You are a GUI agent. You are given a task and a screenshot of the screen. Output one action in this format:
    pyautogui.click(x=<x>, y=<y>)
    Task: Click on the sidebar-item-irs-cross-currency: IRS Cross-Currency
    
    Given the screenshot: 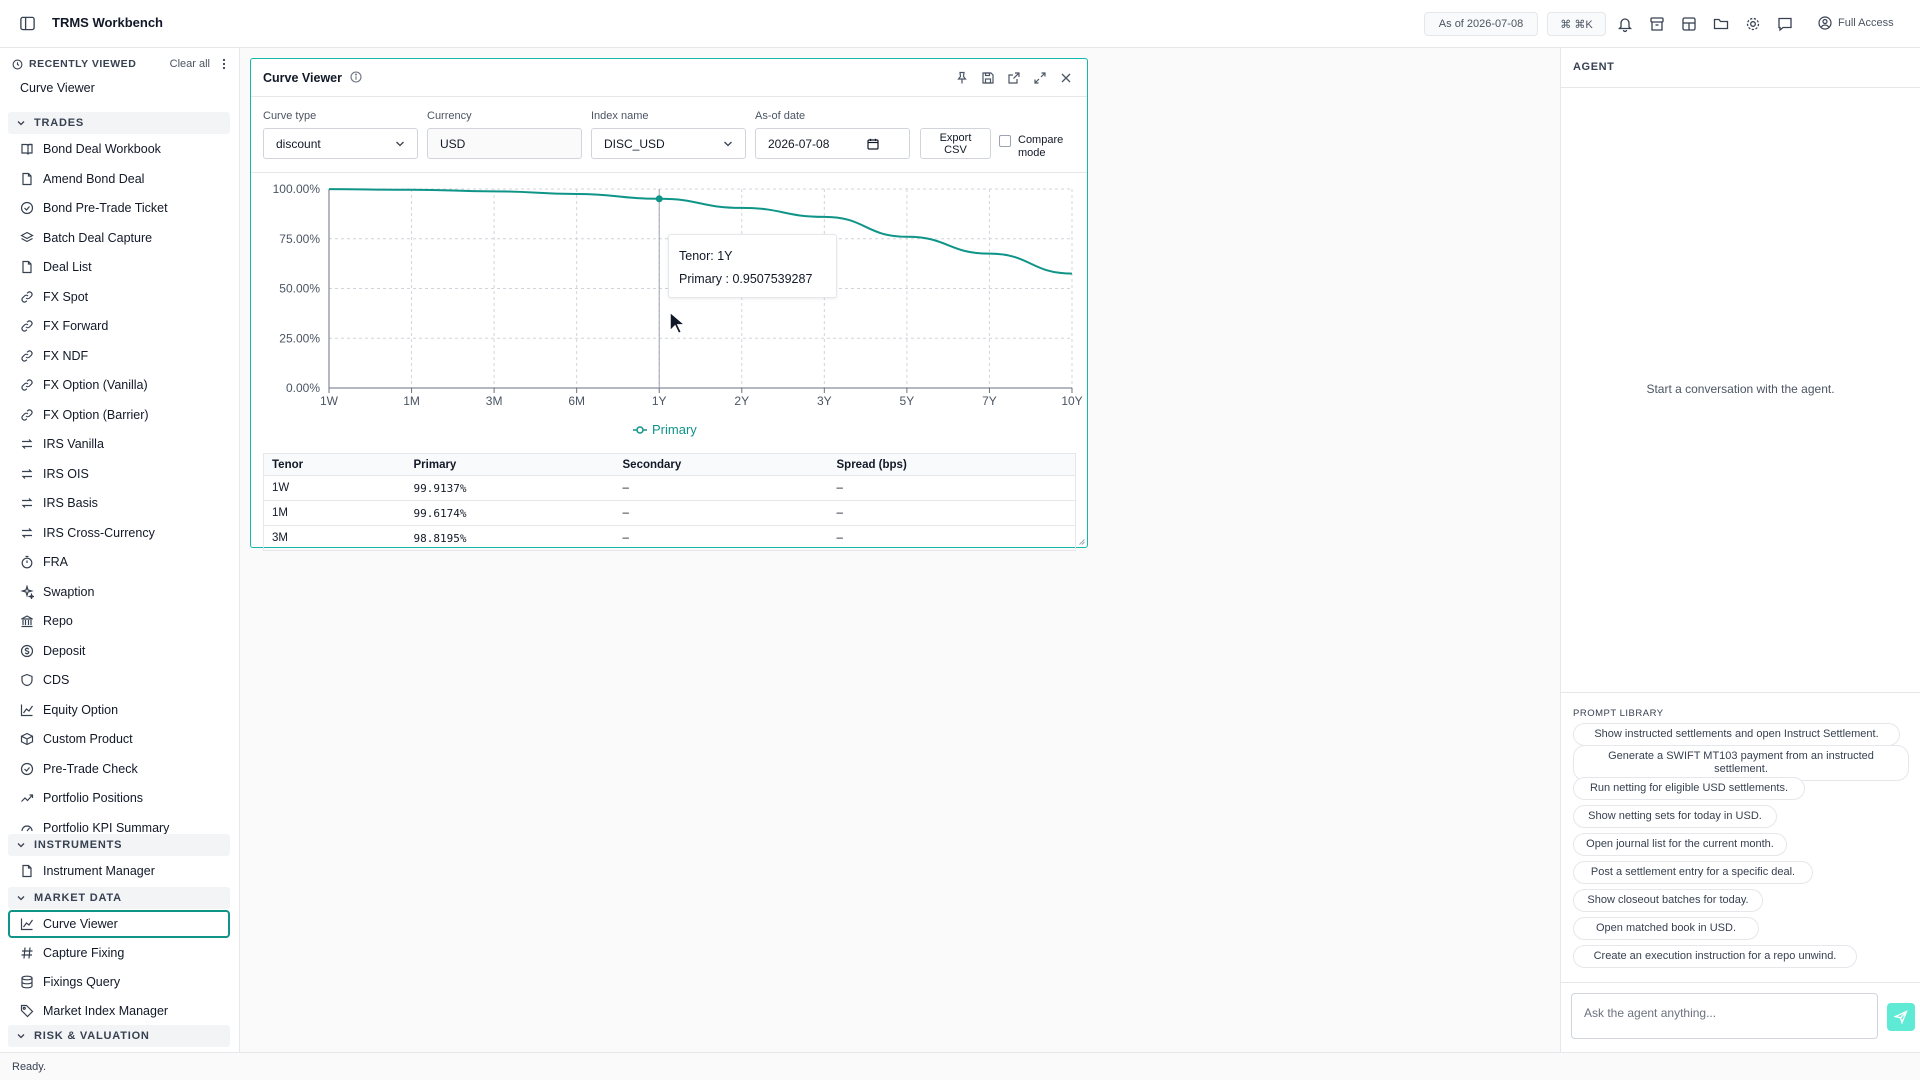 What is the action you would take?
    pyautogui.click(x=119, y=533)
    